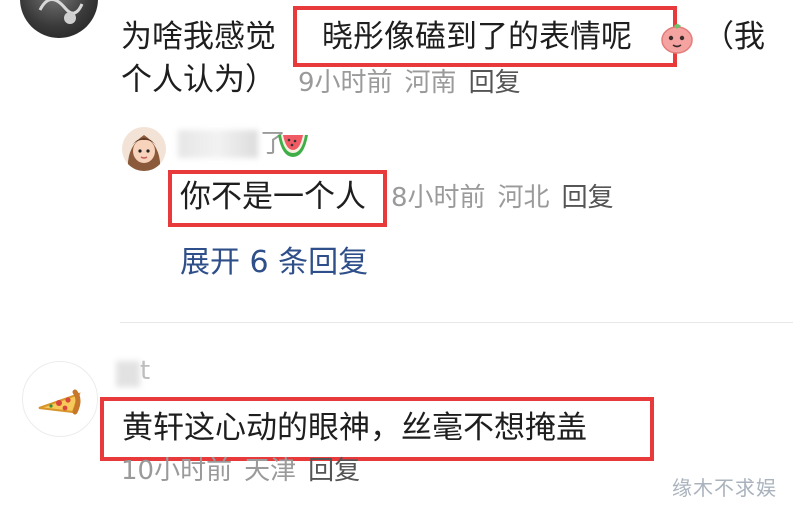  What do you see at coordinates (218, 144) in the screenshot?
I see `reply-username-blurred` at bounding box center [218, 144].